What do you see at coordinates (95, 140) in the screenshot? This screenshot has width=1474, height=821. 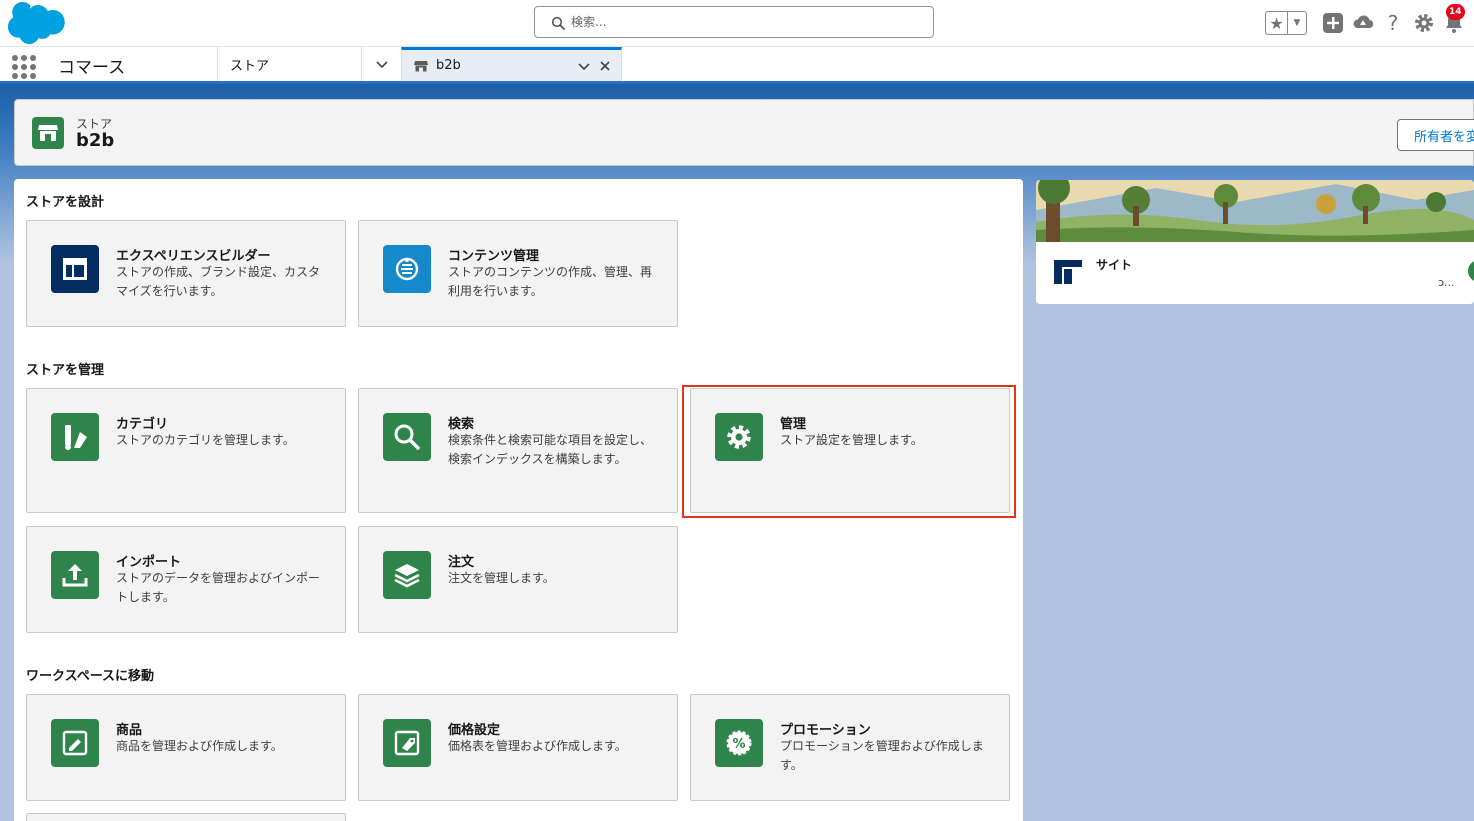 I see `page-title: b2b` at bounding box center [95, 140].